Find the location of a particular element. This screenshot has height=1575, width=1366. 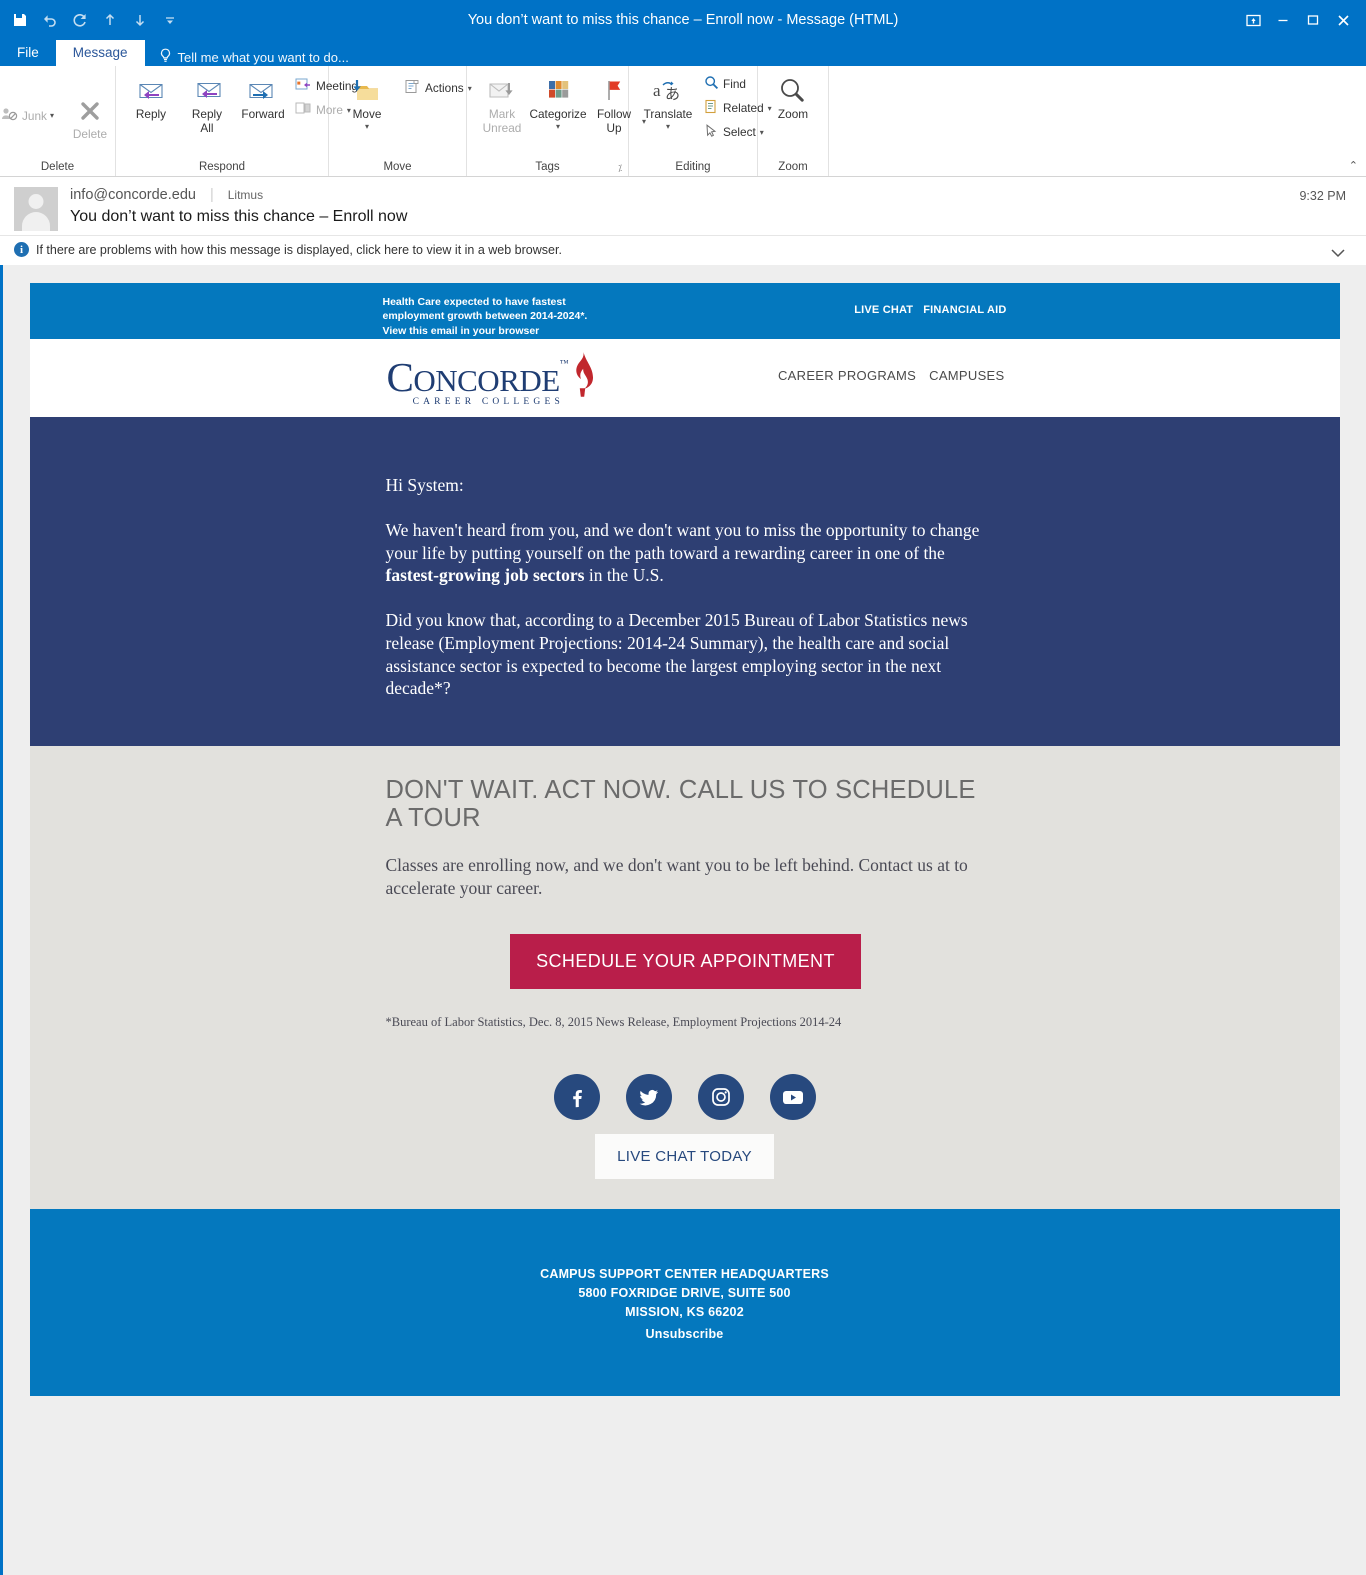

cursor-icon is located at coordinates (711, 132).